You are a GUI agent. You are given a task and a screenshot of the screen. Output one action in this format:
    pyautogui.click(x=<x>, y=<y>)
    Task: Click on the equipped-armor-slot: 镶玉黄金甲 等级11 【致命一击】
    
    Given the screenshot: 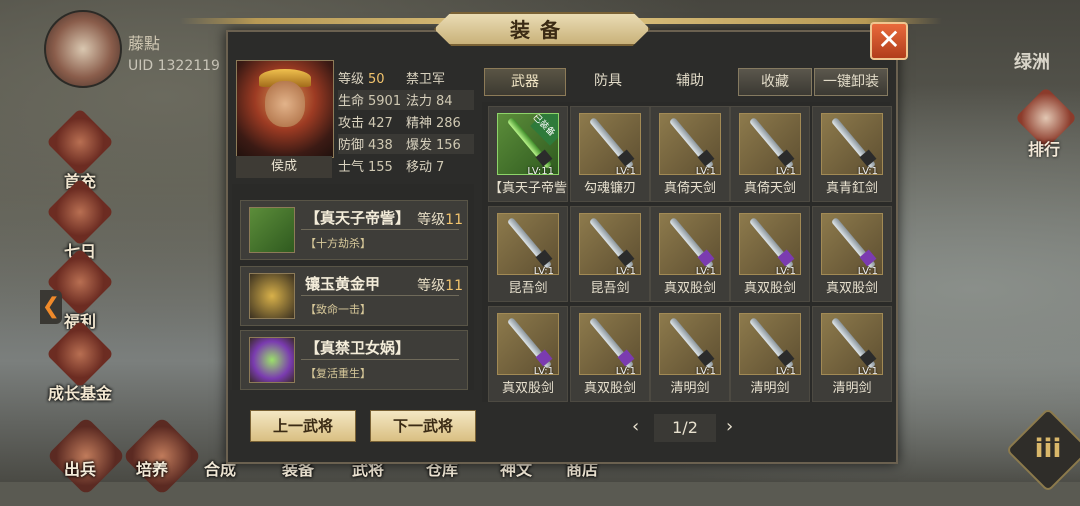 What is the action you would take?
    pyautogui.click(x=354, y=296)
    